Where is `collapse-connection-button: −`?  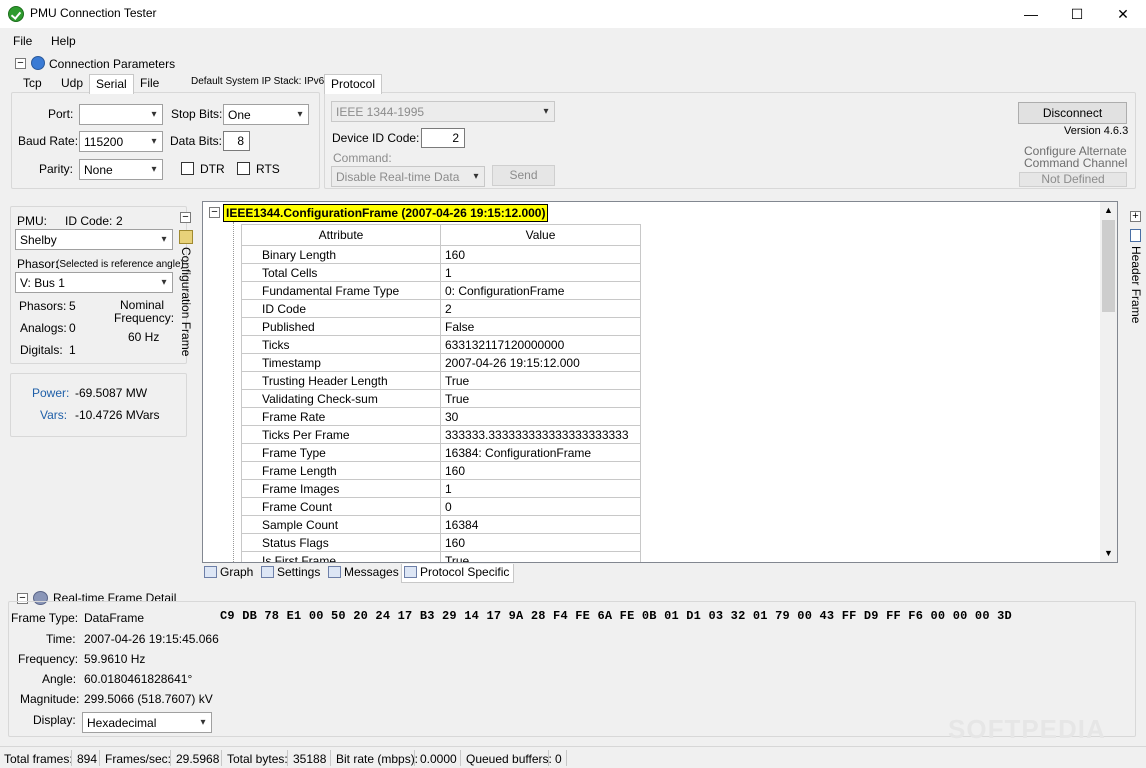 collapse-connection-button: − is located at coordinates (20, 63).